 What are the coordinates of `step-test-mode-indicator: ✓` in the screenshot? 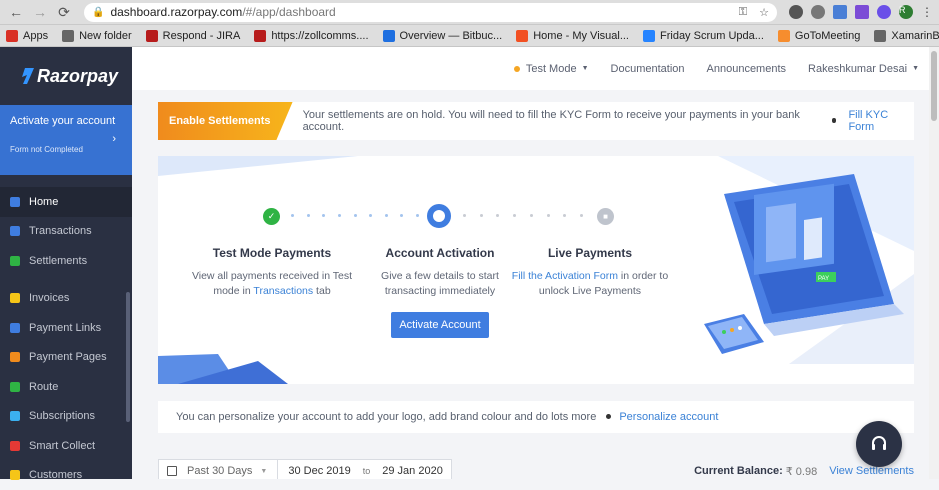 It's located at (271, 216).